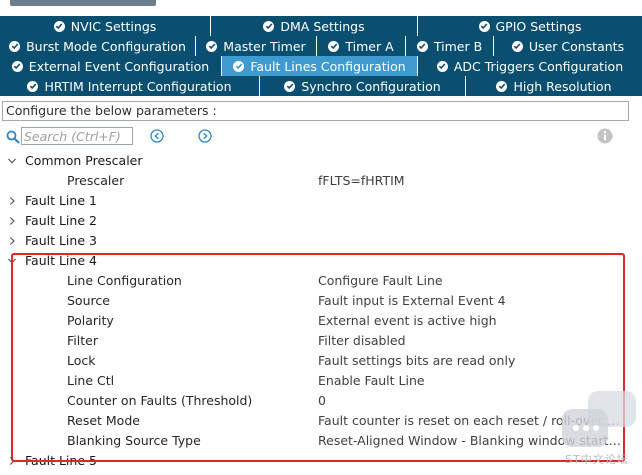 The image size is (642, 475). I want to click on tab-timer-b: Timer B, so click(450, 46).